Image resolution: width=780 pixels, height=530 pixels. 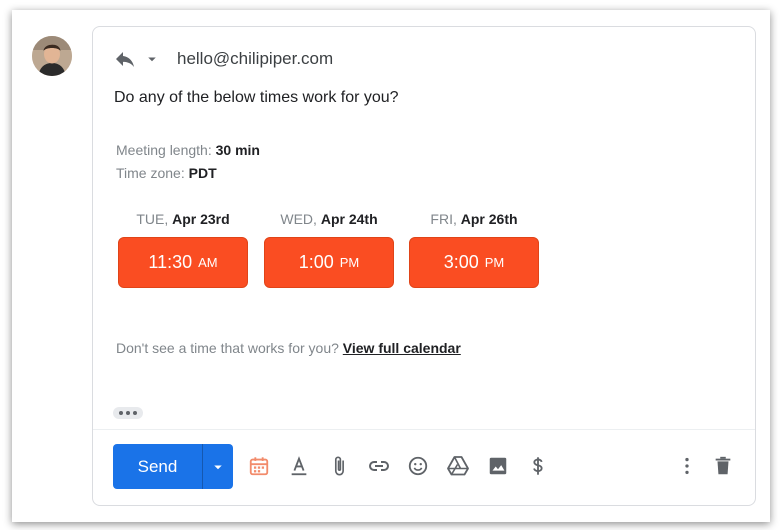 What do you see at coordinates (687, 466) in the screenshot?
I see `more-options-icon` at bounding box center [687, 466].